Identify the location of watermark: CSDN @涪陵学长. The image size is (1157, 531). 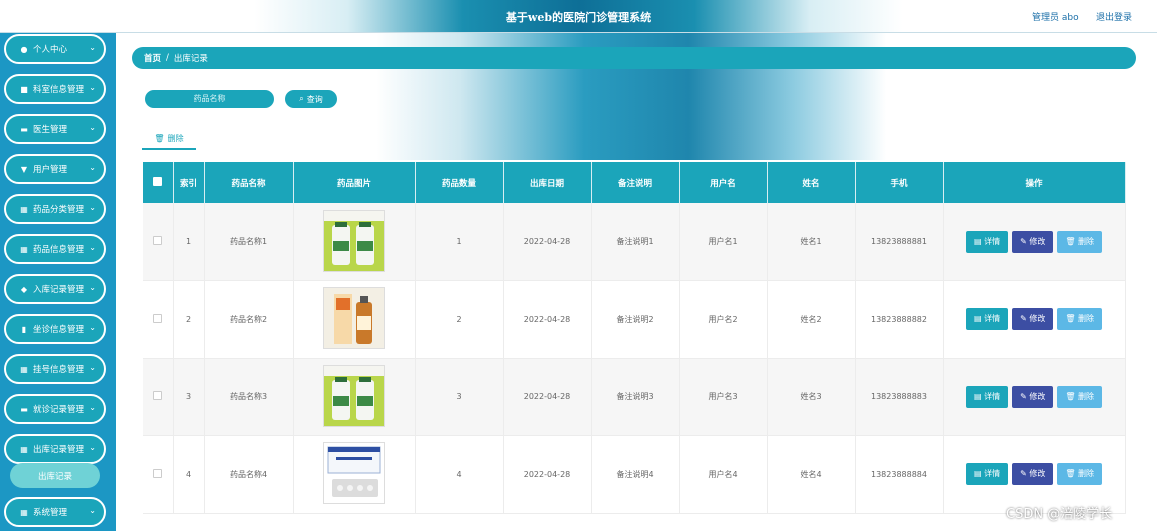
(1059, 514).